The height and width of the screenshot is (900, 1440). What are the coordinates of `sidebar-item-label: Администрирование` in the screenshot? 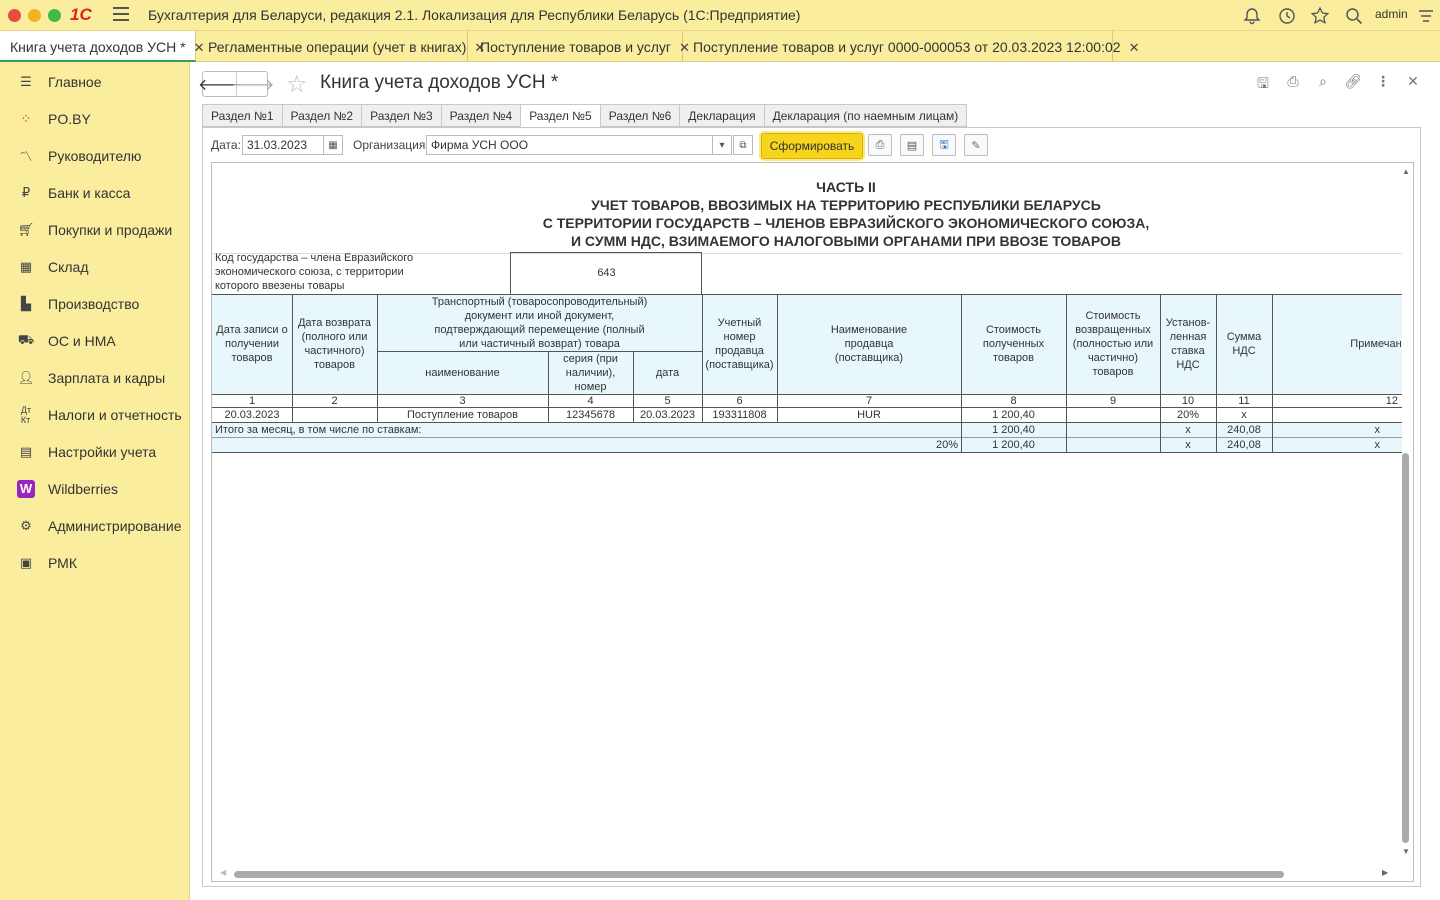 It's located at (115, 525).